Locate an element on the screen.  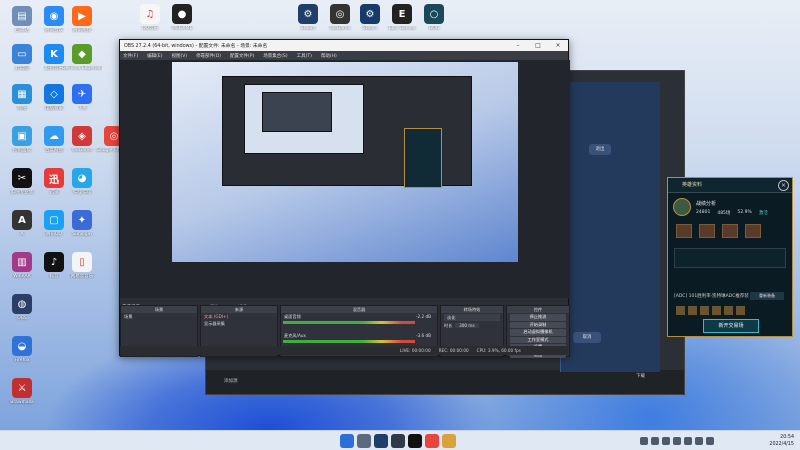
desktop-icon: ✈ 飞书 is located at coordinates (82, 97).